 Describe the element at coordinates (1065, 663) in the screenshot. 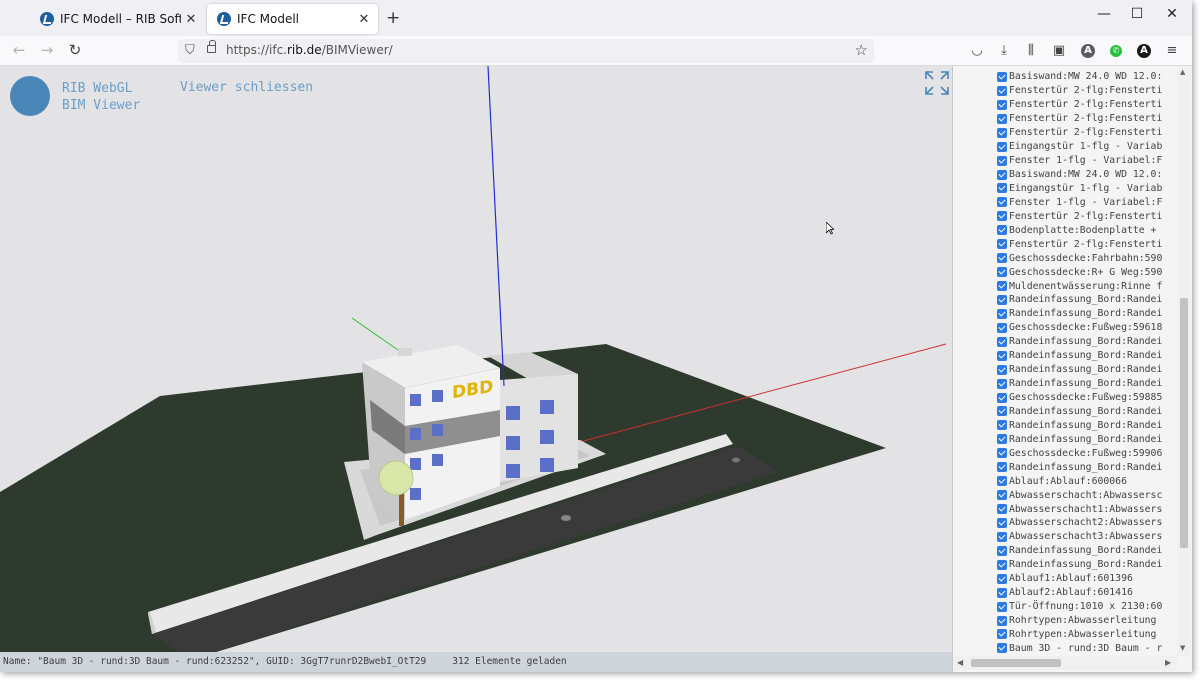

I see `horizontal-scrollbar: ◀ ▶` at that location.